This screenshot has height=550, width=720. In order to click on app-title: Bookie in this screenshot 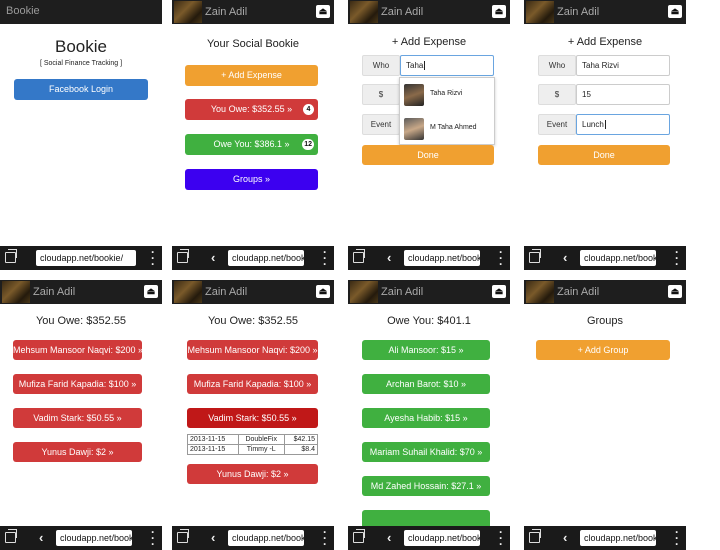, I will do `click(23, 11)`.